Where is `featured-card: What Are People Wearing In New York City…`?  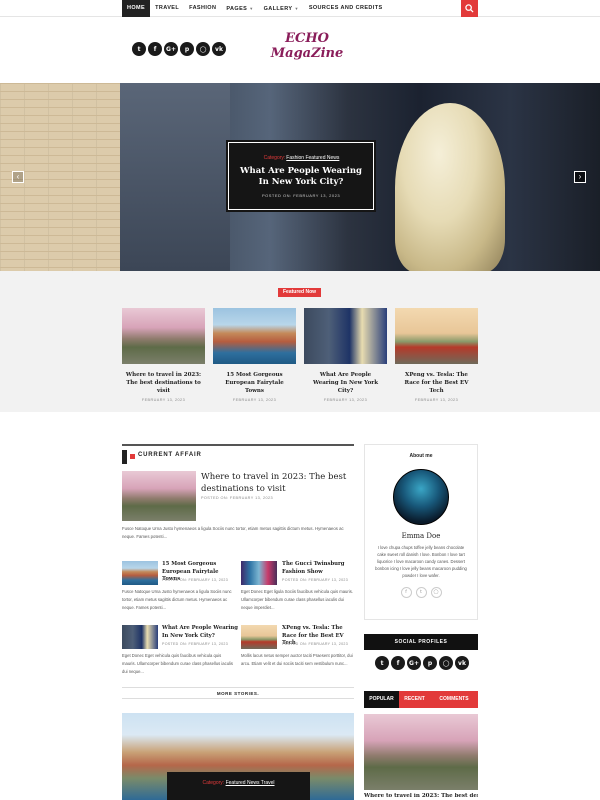 featured-card: What Are People Wearing In New York City… is located at coordinates (345, 355).